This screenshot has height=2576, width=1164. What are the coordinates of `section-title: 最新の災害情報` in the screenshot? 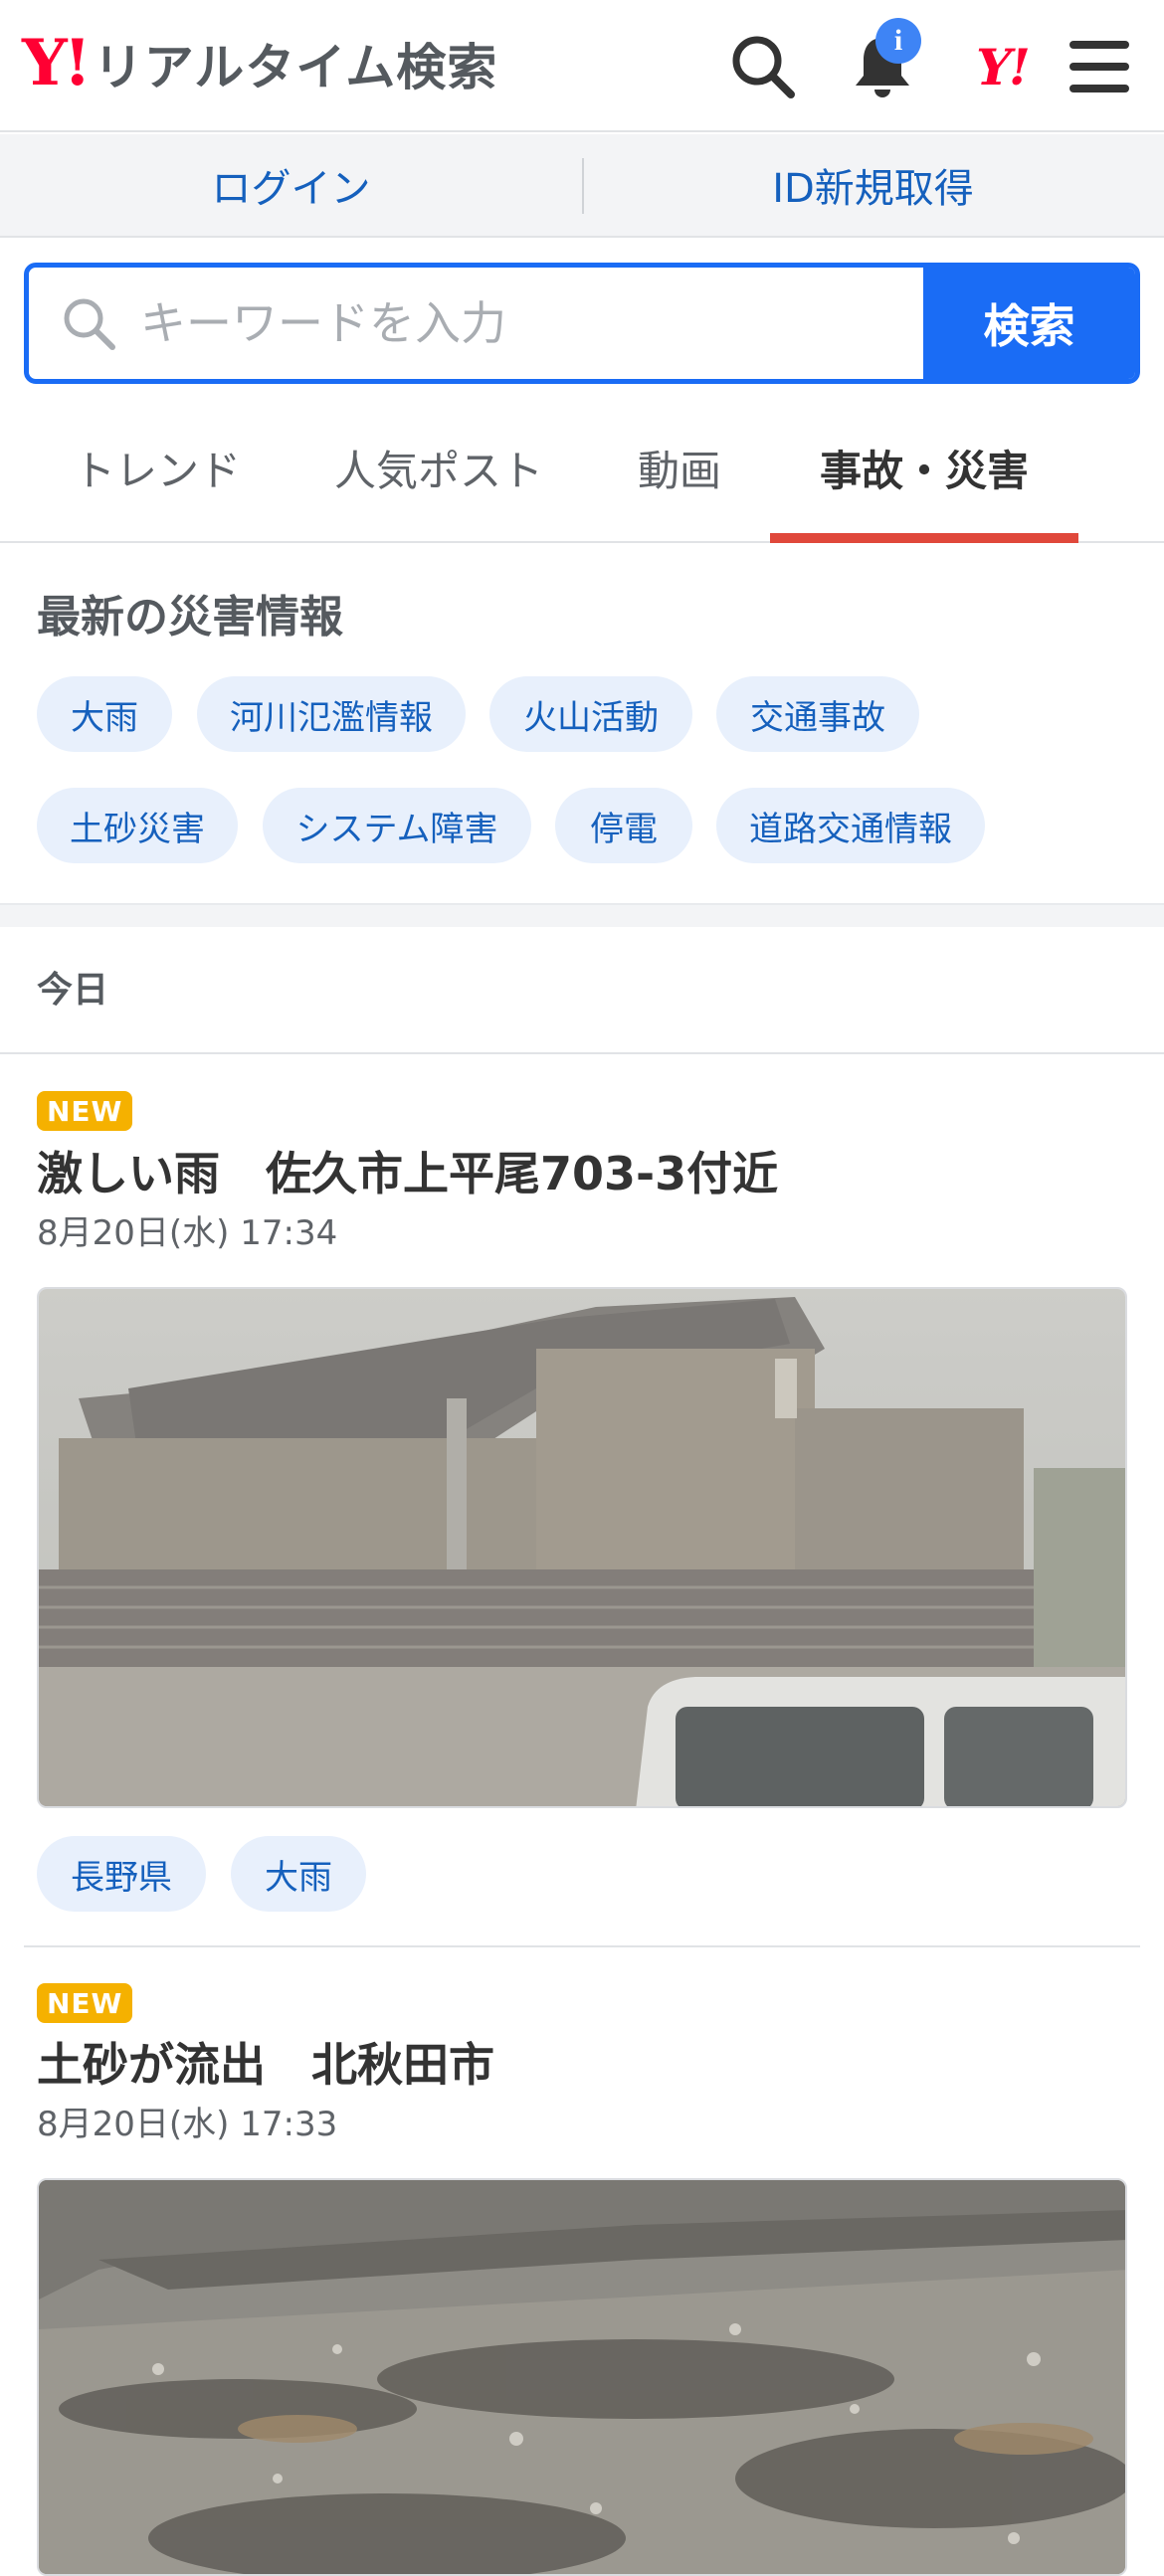 It's located at (190, 617).